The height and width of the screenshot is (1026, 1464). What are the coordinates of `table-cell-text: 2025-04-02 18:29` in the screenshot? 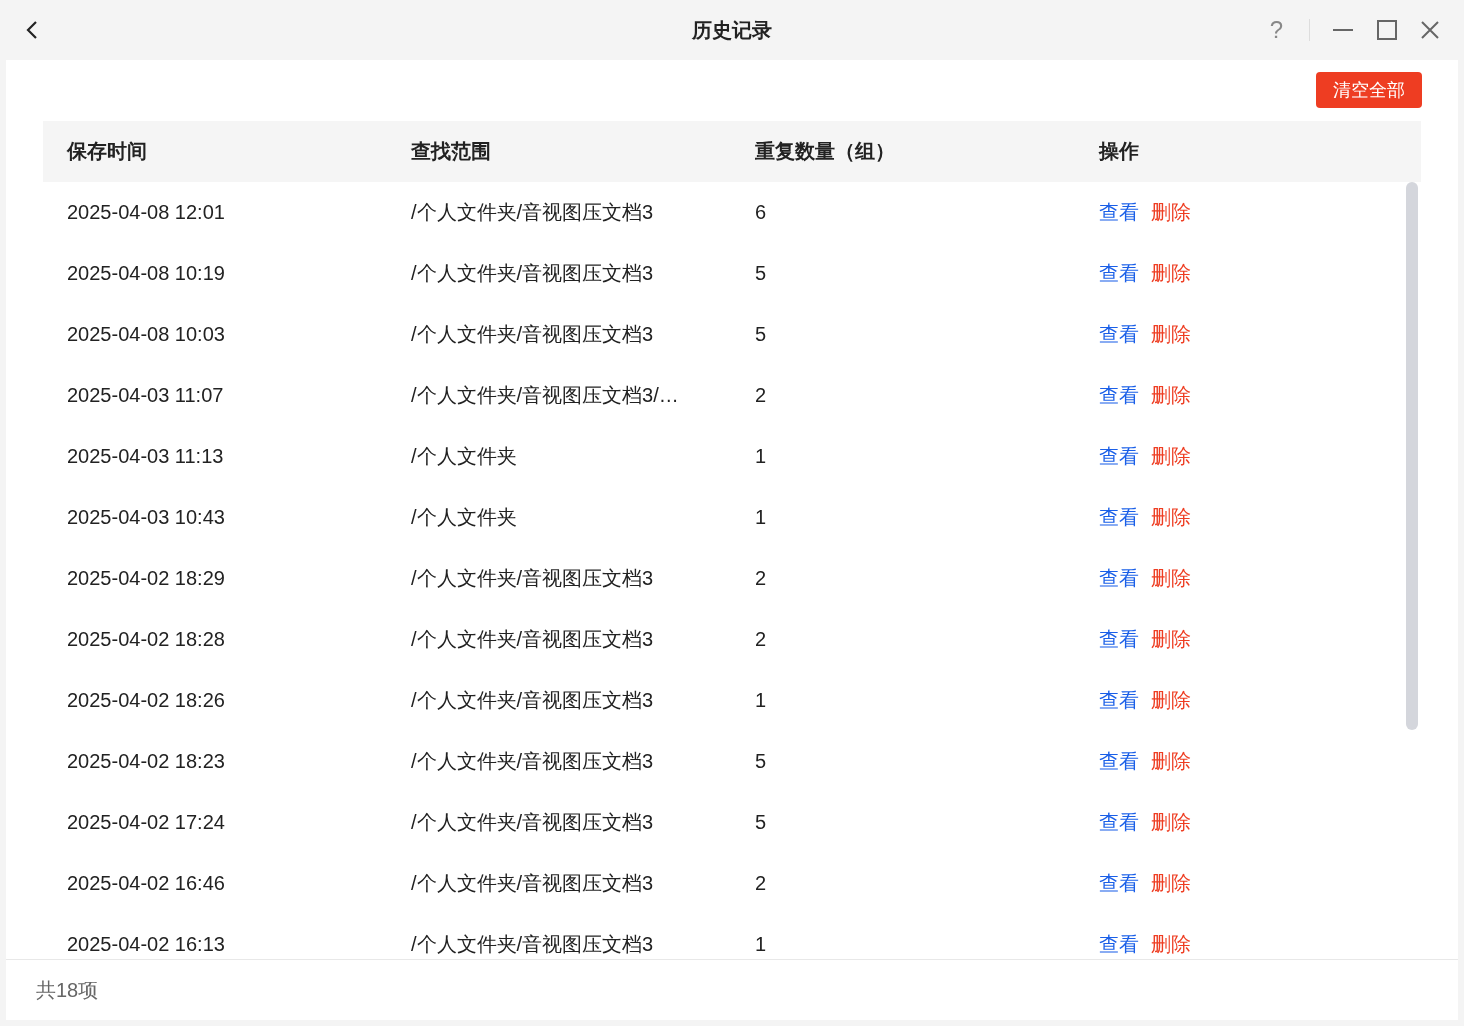 It's located at (146, 578).